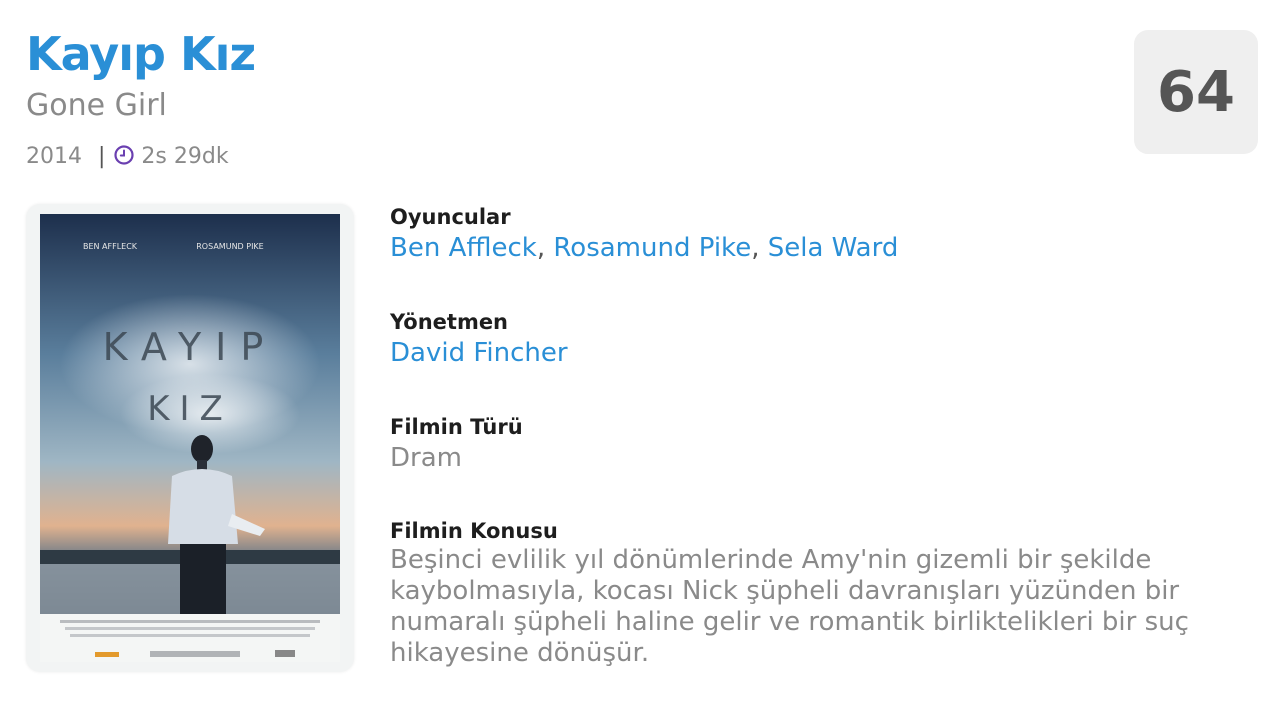  Describe the element at coordinates (833, 248) in the screenshot. I see `cast-link-sela-ward: Sela Ward` at that location.